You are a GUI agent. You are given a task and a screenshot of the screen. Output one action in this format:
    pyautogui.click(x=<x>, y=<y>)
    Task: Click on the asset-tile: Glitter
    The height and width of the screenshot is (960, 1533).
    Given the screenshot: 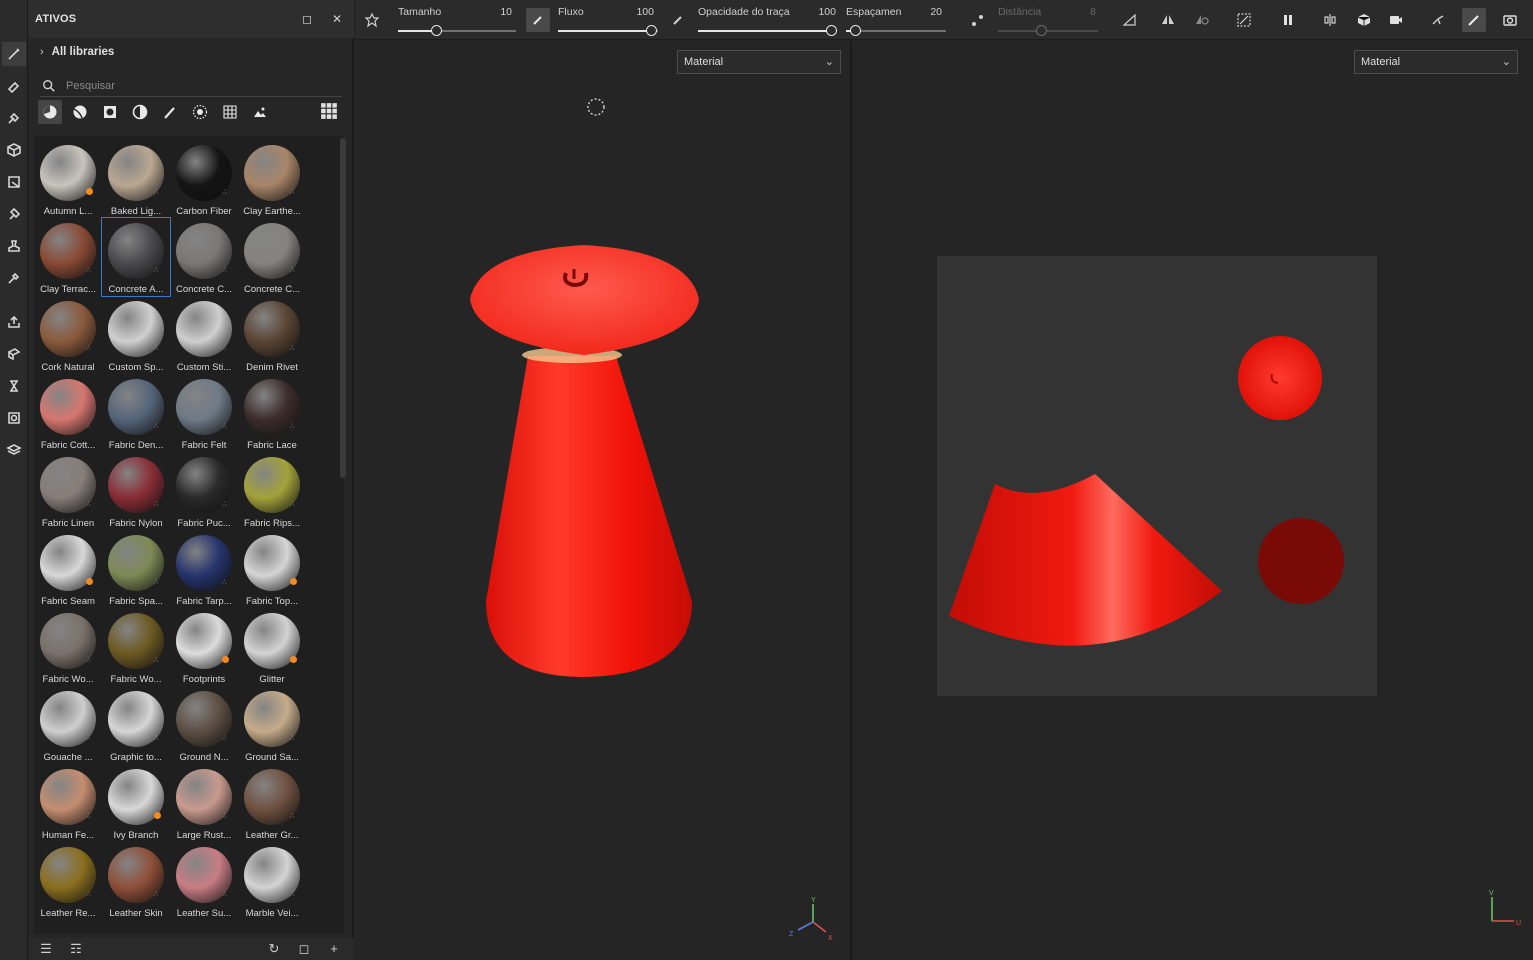 What is the action you would take?
    pyautogui.click(x=272, y=647)
    